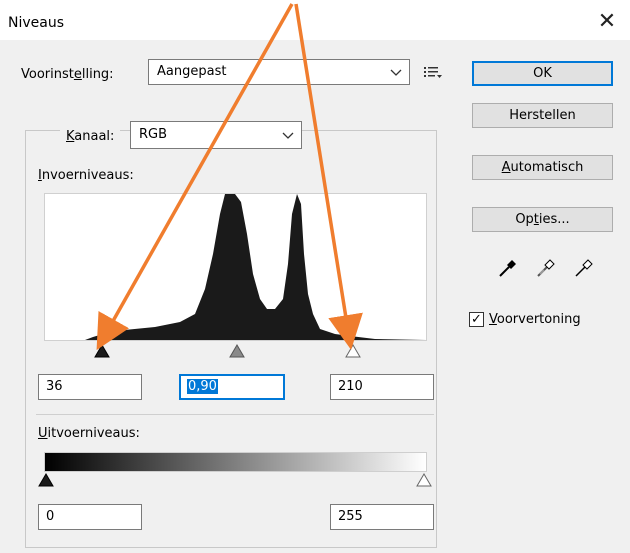  Describe the element at coordinates (535, 319) in the screenshot. I see `preview-label: Voorvertoning` at that location.